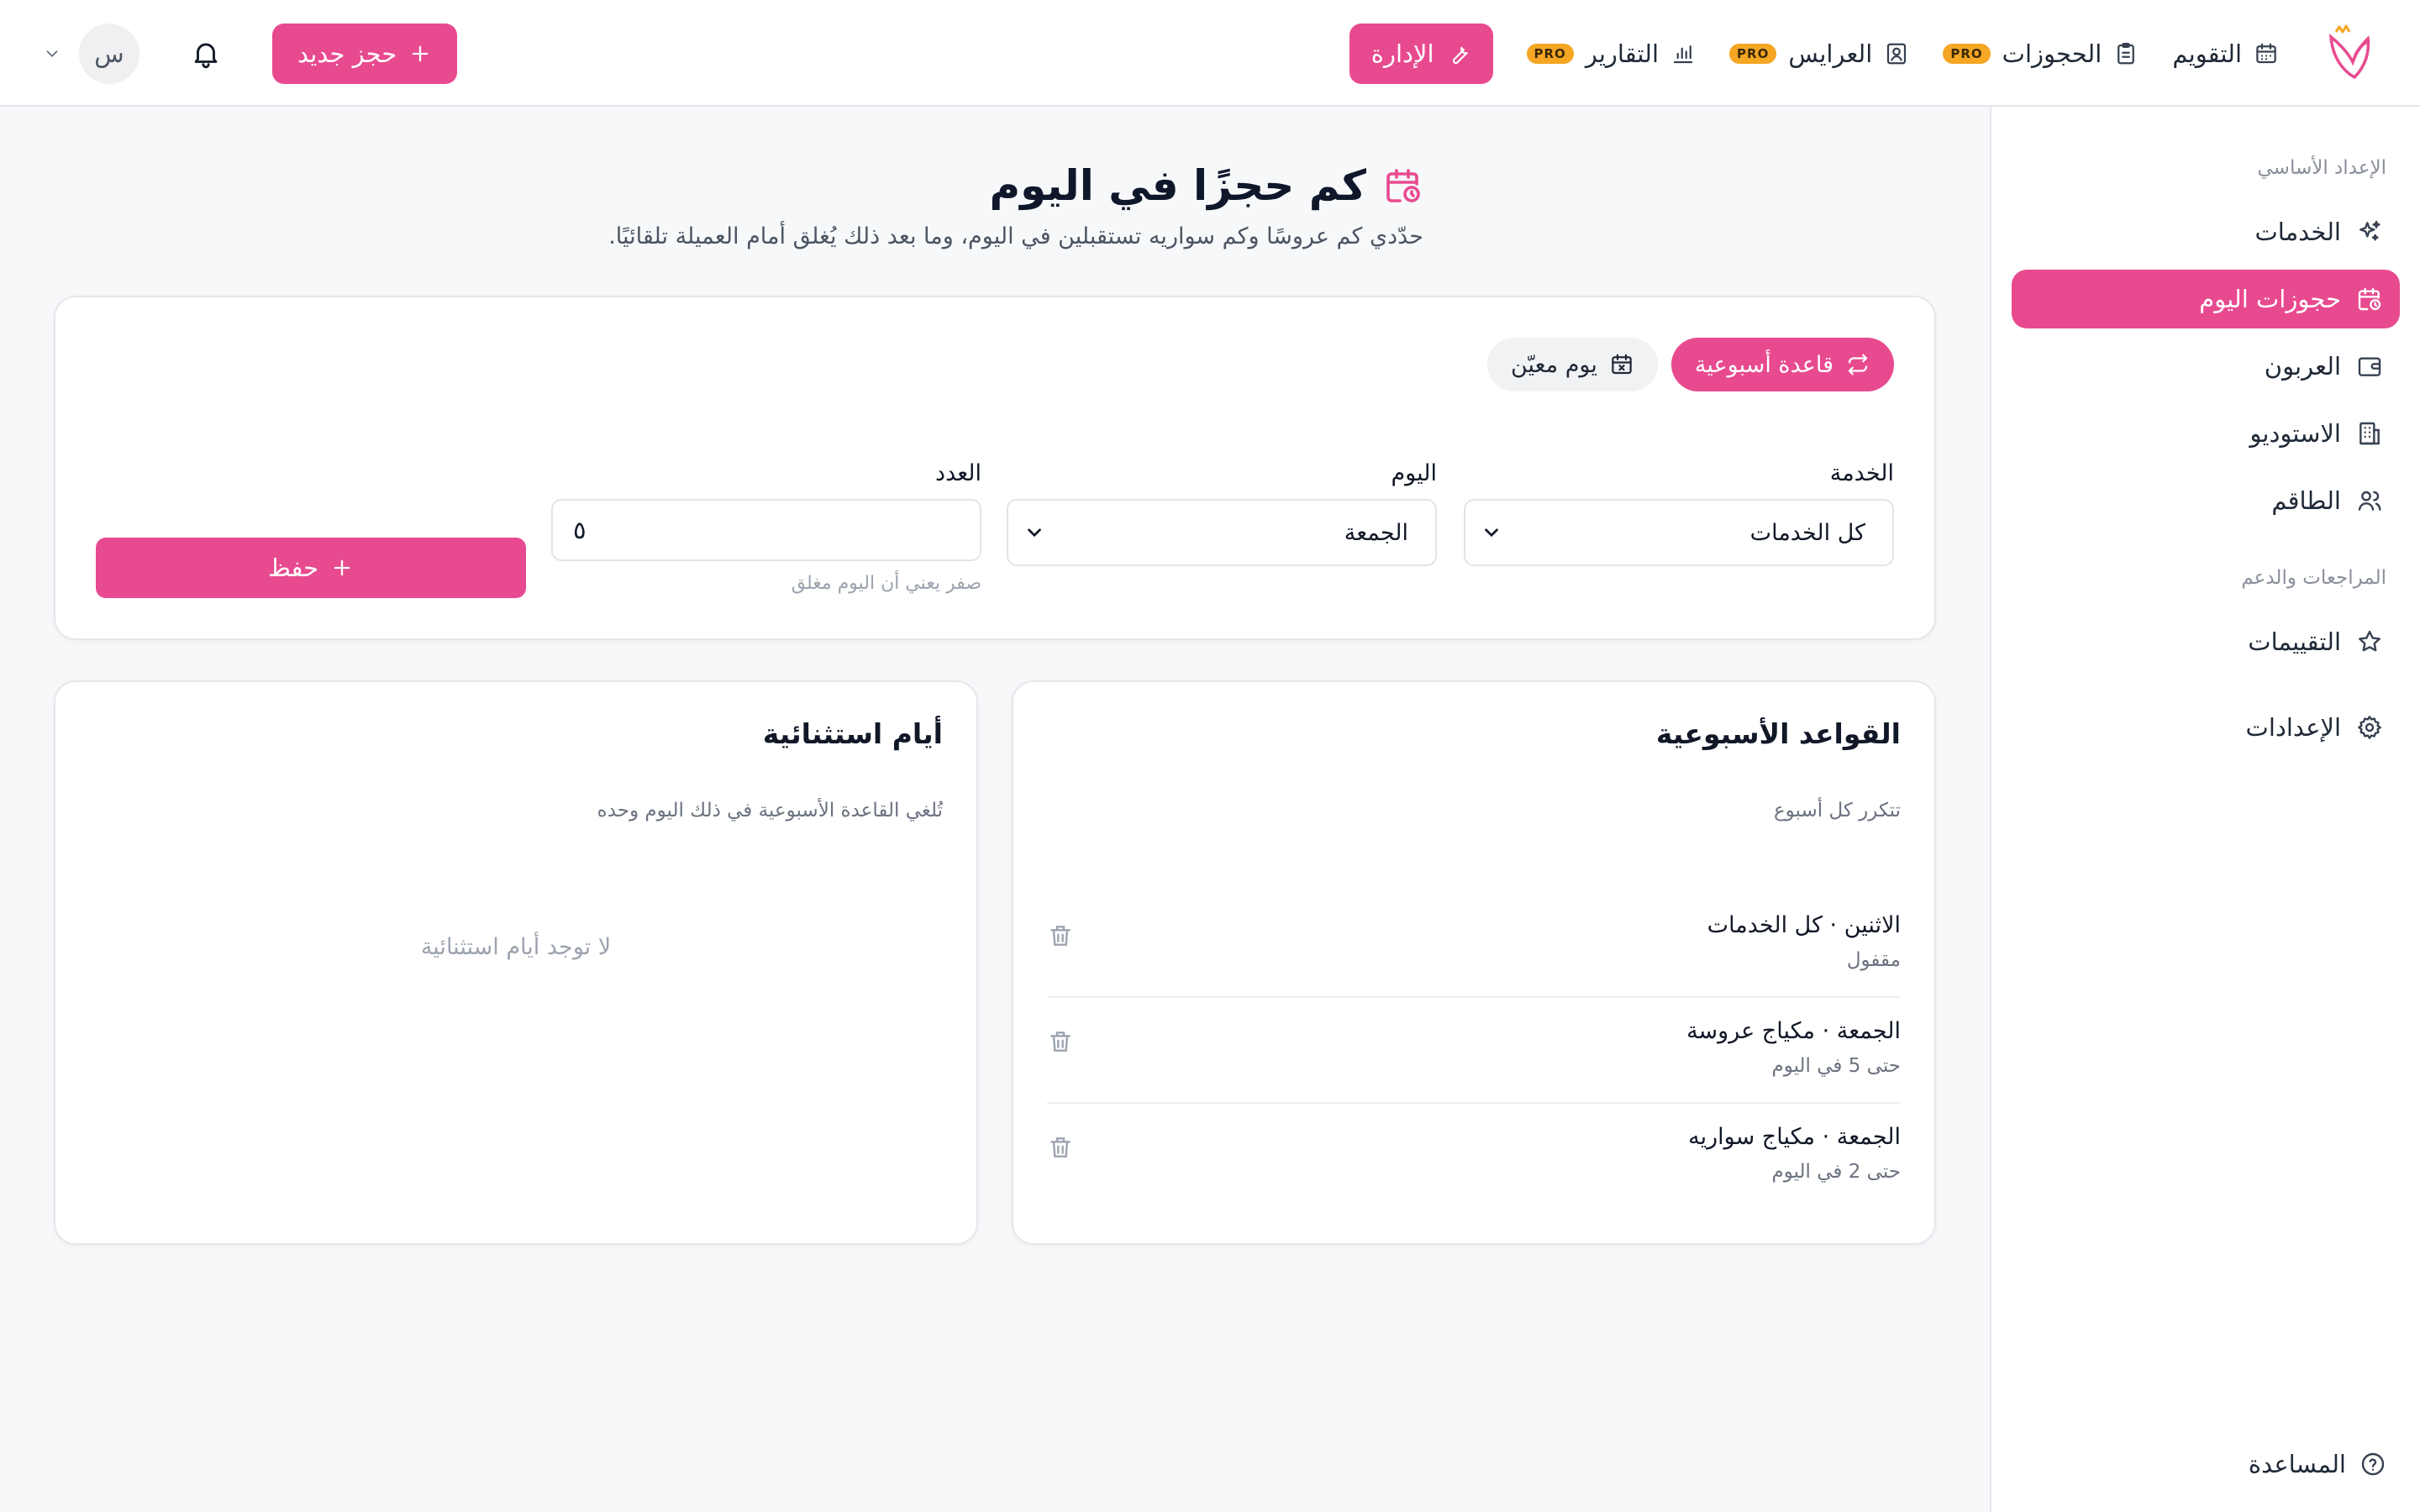 This screenshot has width=2420, height=1512. What do you see at coordinates (293, 568) in the screenshot?
I see `save-button-label: حفظ` at bounding box center [293, 568].